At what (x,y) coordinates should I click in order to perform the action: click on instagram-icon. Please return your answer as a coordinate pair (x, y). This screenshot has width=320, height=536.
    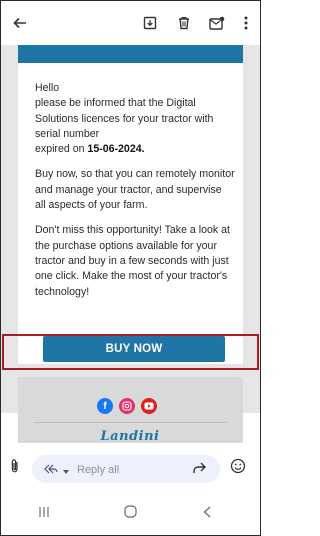
    Looking at the image, I should click on (127, 406).